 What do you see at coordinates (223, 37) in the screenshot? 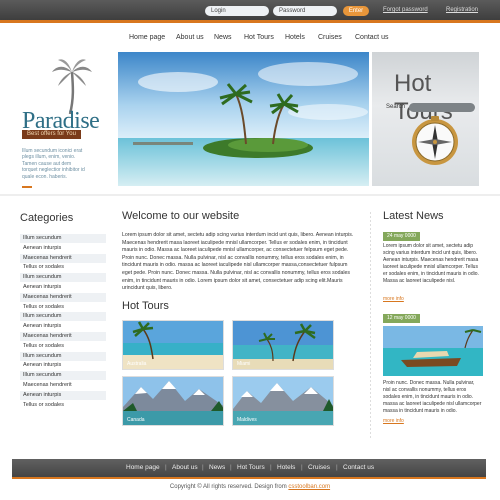
I see `nav-item-news: News` at bounding box center [223, 37].